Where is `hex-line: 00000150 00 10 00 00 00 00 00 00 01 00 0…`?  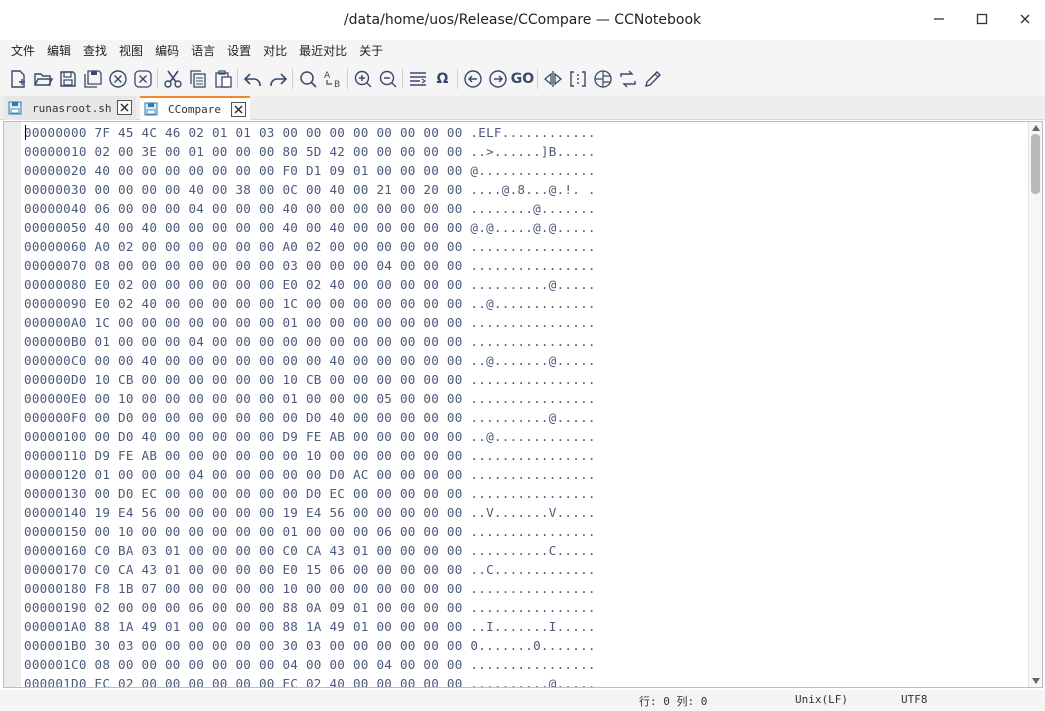
hex-line: 00000150 00 10 00 00 00 00 00 00 01 00 0… is located at coordinates (310, 531).